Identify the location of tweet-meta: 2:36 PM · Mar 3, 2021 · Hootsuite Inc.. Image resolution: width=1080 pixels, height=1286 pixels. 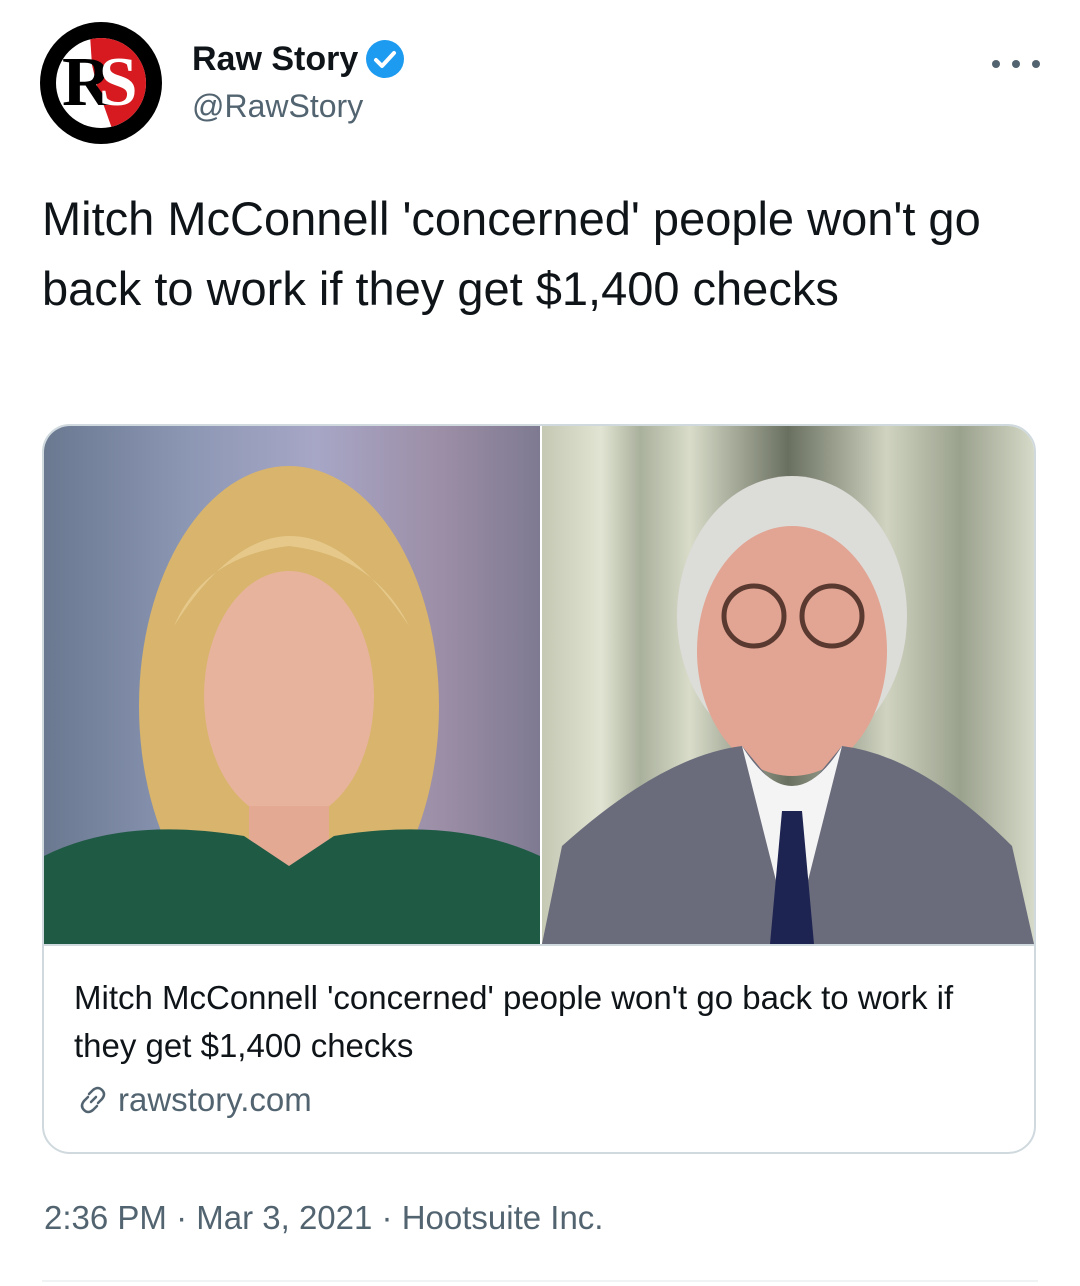
(323, 1218).